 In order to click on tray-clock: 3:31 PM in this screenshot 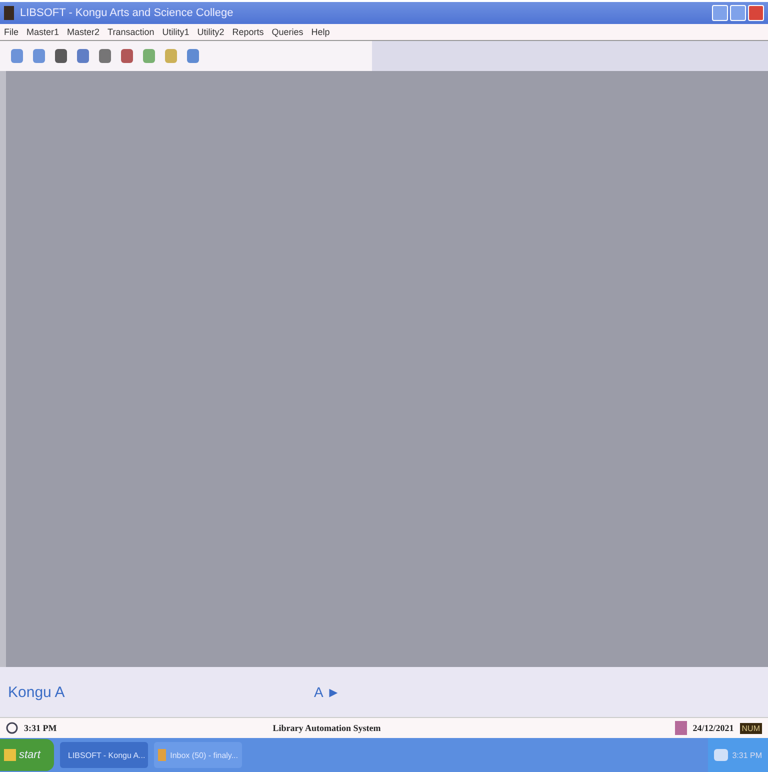, I will do `click(747, 755)`.